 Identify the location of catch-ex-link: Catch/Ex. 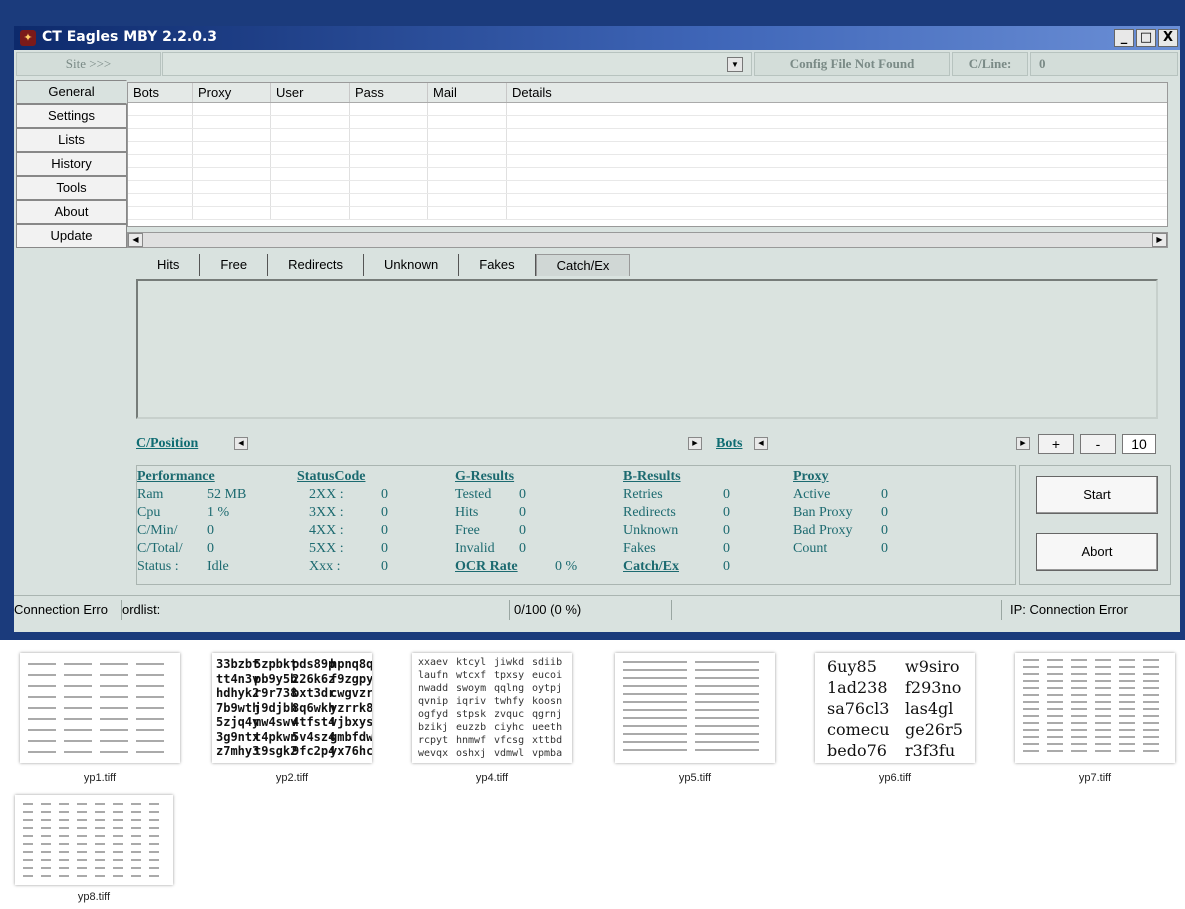
(651, 566).